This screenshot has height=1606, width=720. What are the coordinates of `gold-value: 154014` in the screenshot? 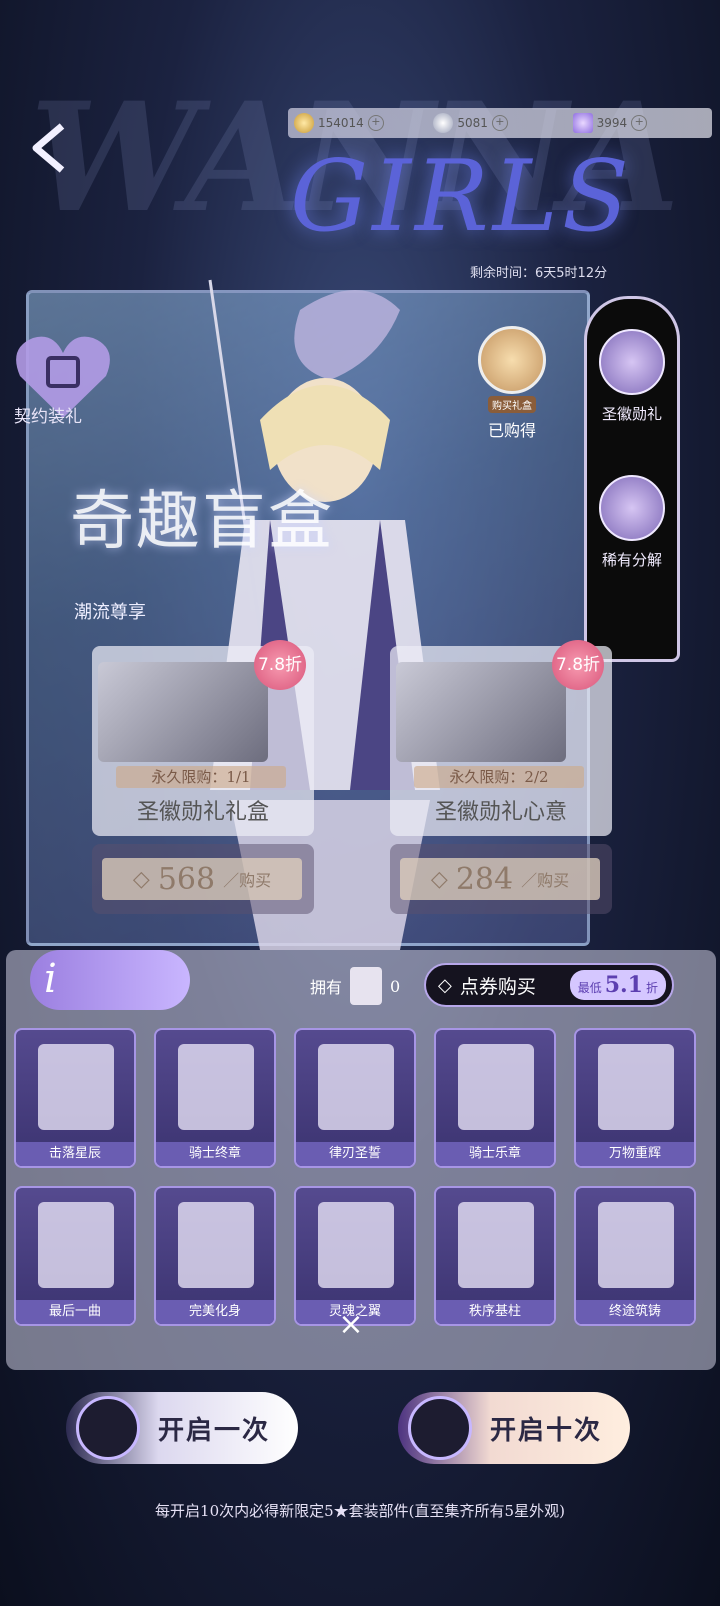 It's located at (341, 123).